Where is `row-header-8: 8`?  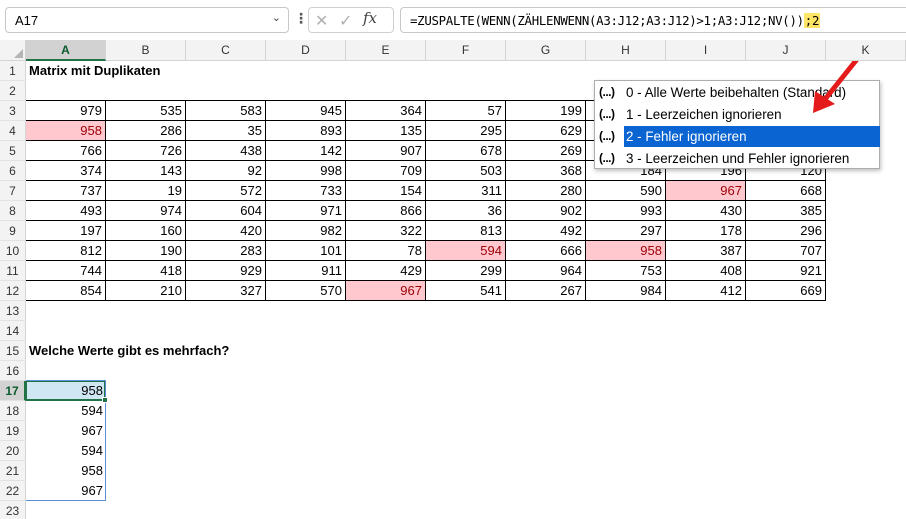
row-header-8: 8 is located at coordinates (13, 211).